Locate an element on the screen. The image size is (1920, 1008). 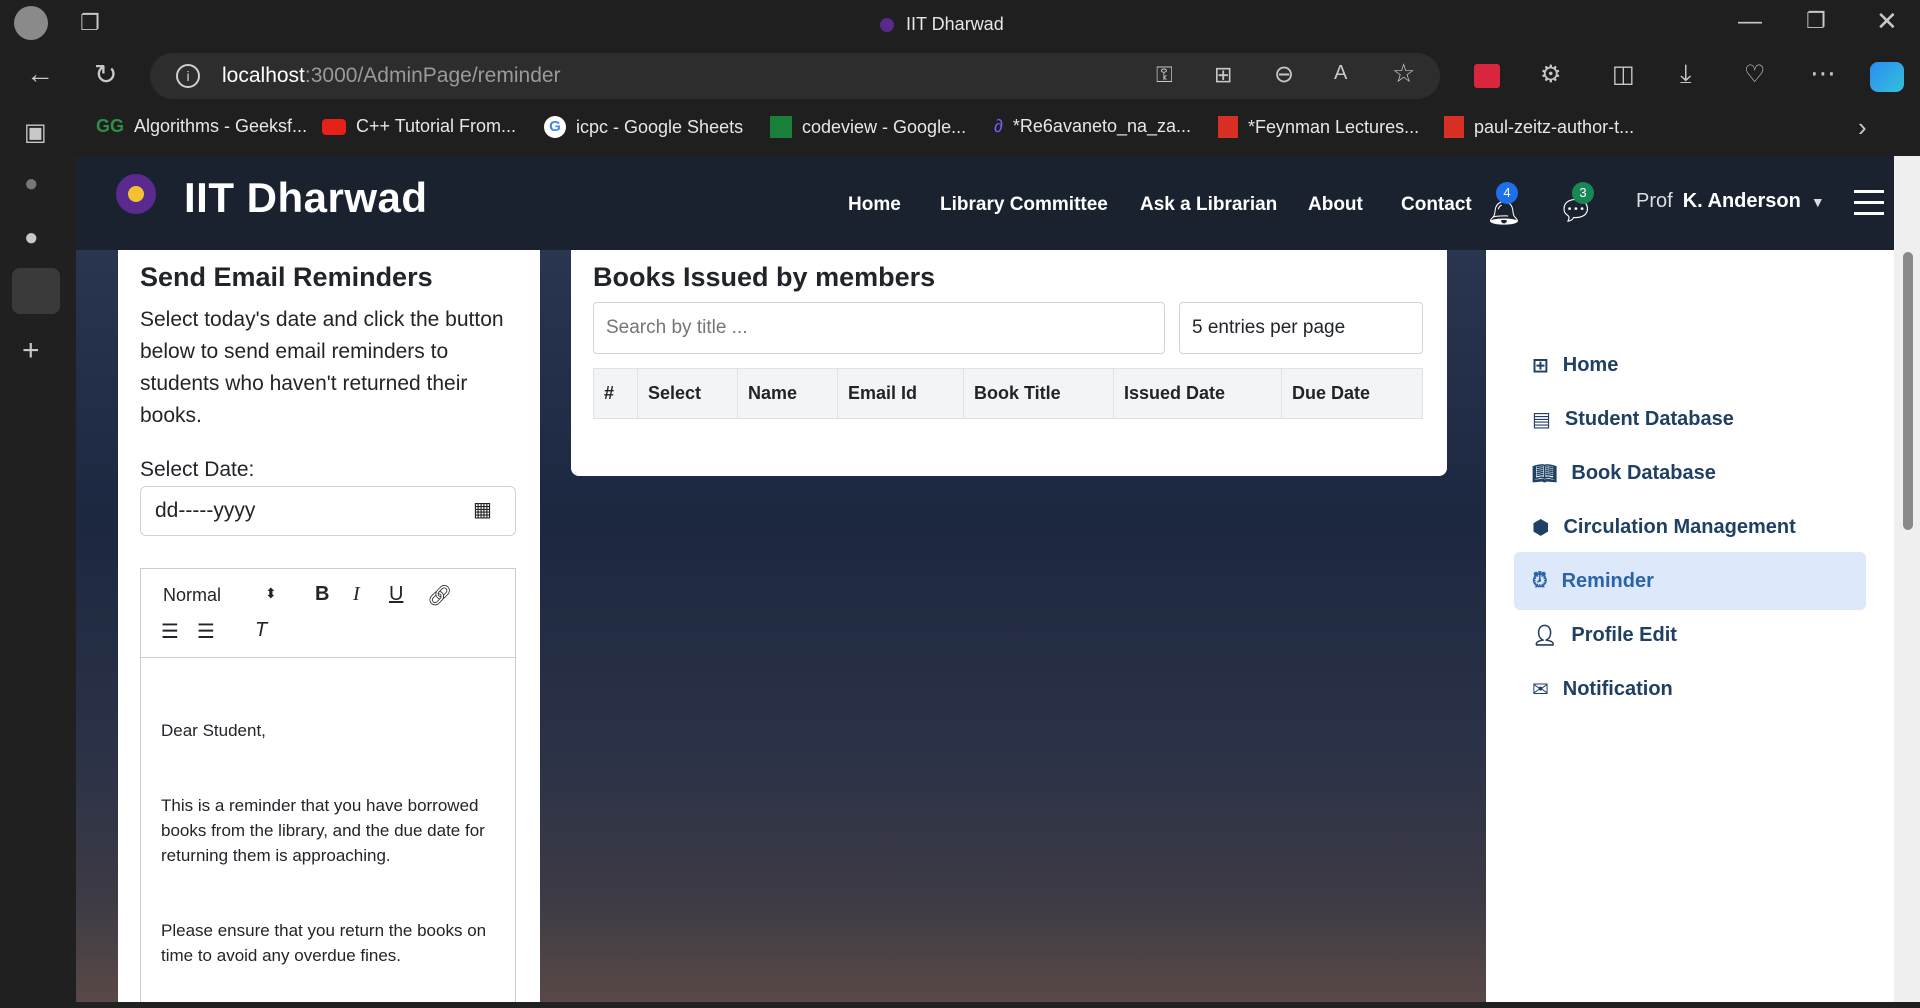
select-arrows-icon: ⬍ is located at coordinates (271, 593).